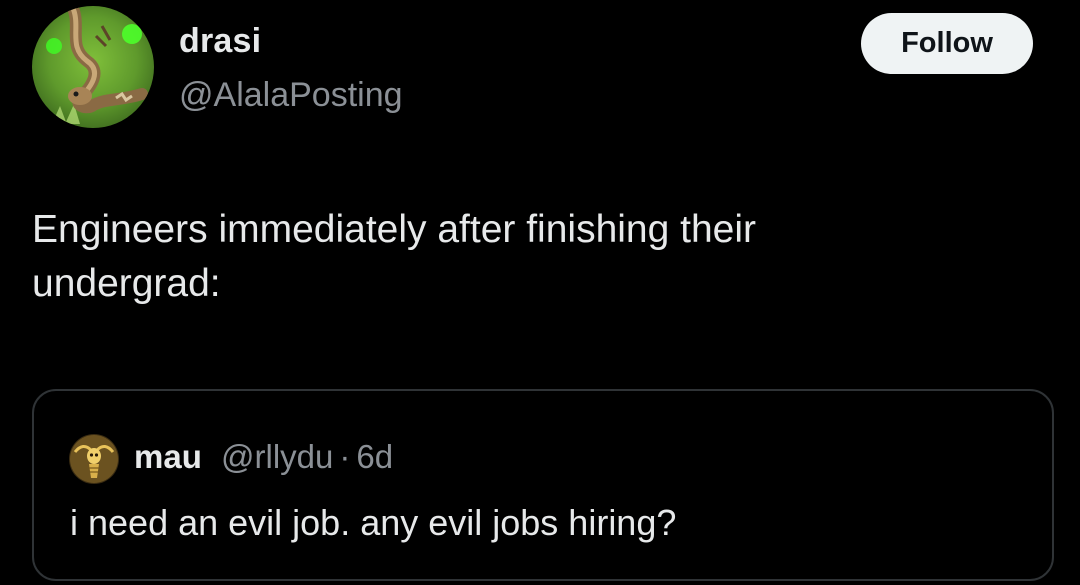 This screenshot has height=585, width=1080. What do you see at coordinates (947, 43) in the screenshot?
I see `follow-button: Follow` at bounding box center [947, 43].